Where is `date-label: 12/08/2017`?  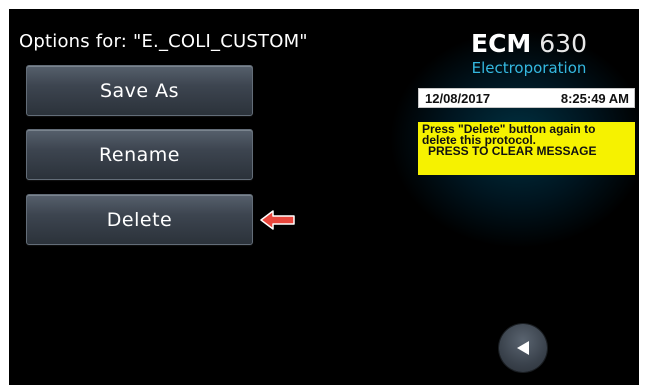
date-label: 12/08/2017 is located at coordinates (458, 98).